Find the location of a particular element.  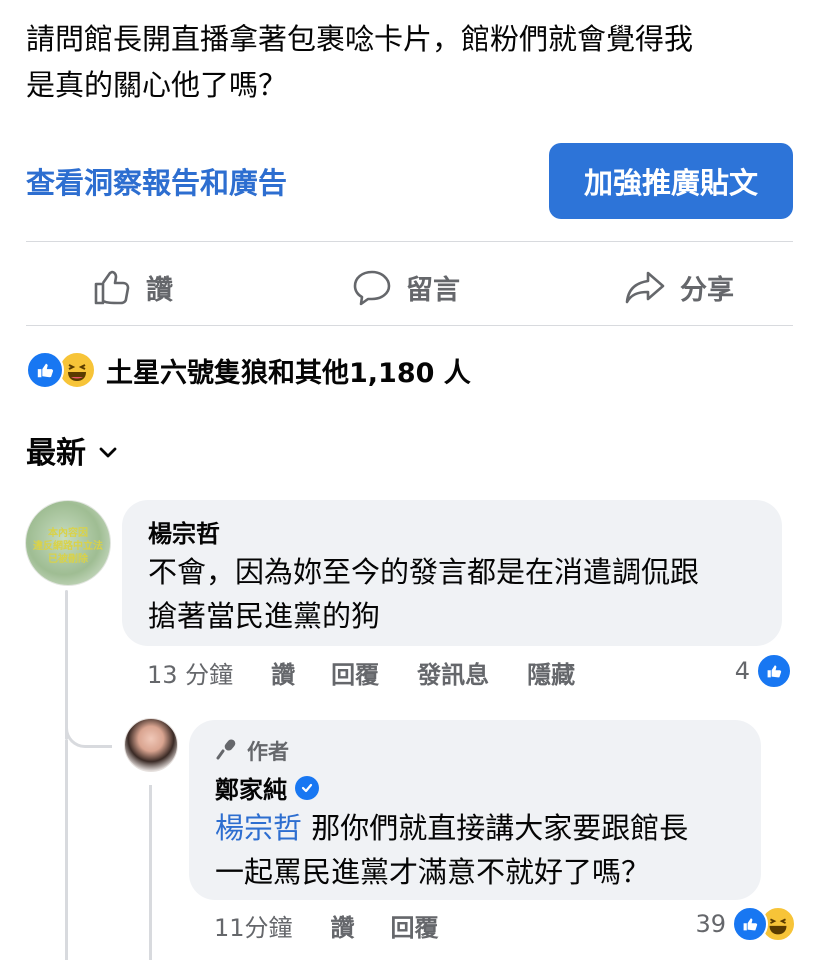

chevron-down-icon is located at coordinates (108, 450).